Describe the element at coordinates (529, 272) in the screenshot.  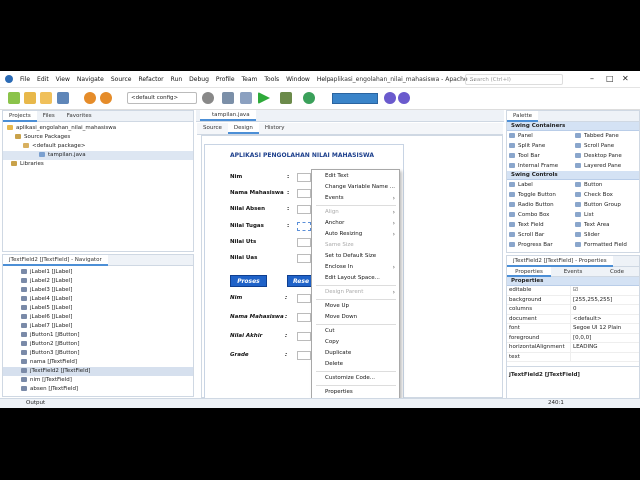
I see `properties-tab-properties: Properties` at that location.